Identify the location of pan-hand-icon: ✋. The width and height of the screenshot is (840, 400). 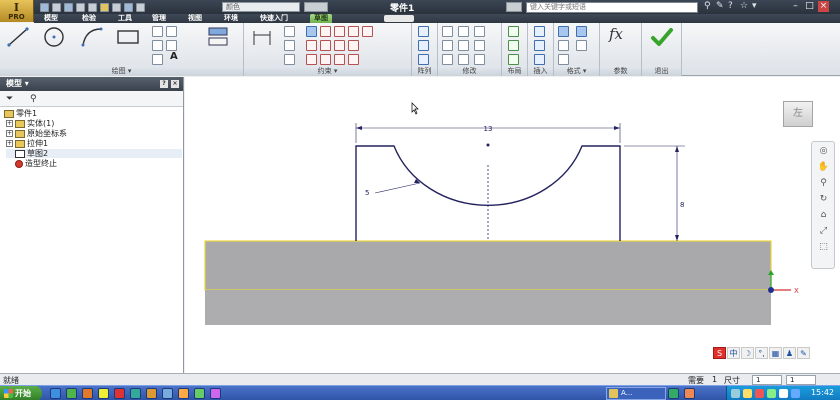
(823, 167).